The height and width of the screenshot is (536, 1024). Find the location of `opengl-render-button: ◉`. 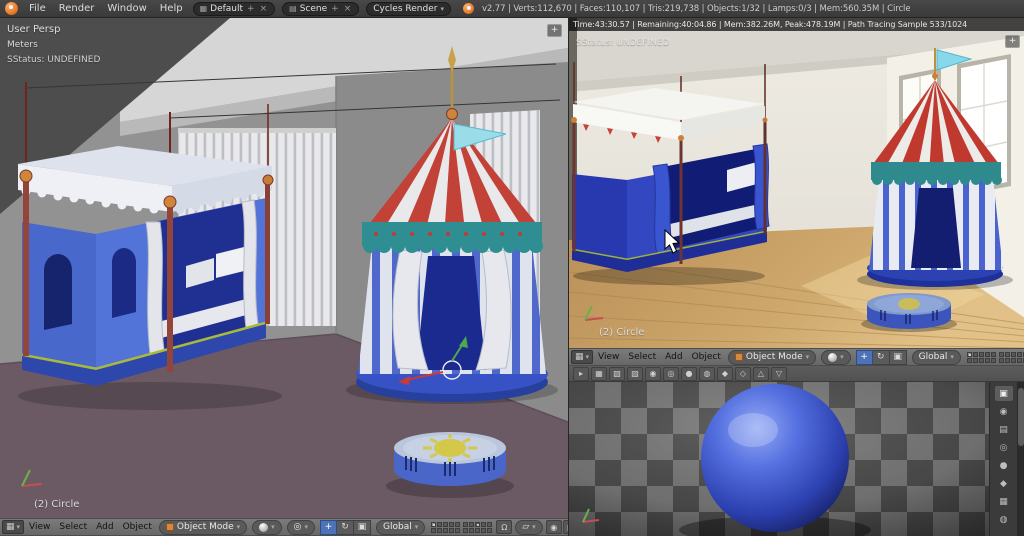

opengl-render-button: ◉ is located at coordinates (553, 527).